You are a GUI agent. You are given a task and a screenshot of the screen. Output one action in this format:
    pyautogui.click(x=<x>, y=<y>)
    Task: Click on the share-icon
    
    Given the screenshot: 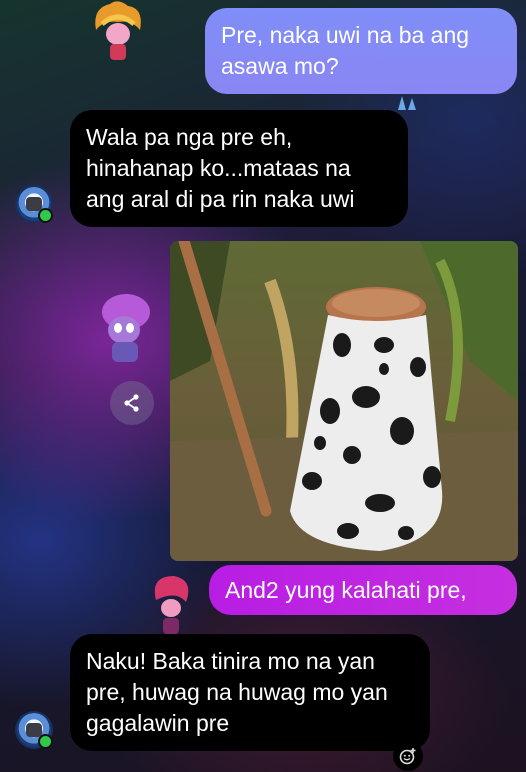 What is the action you would take?
    pyautogui.click(x=131, y=403)
    